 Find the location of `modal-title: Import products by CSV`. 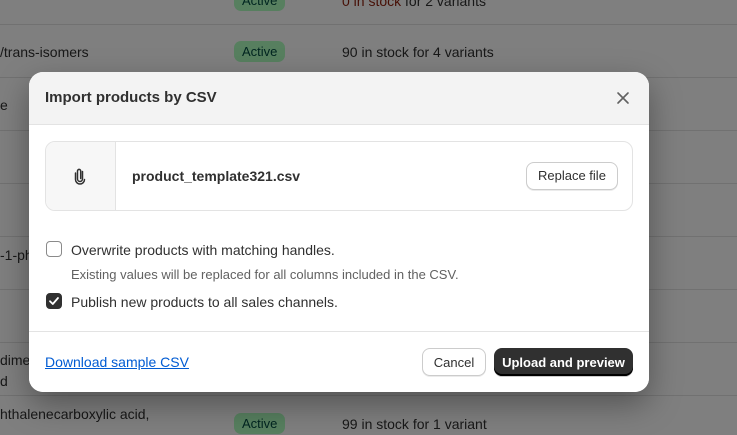

modal-title: Import products by CSV is located at coordinates (131, 97).